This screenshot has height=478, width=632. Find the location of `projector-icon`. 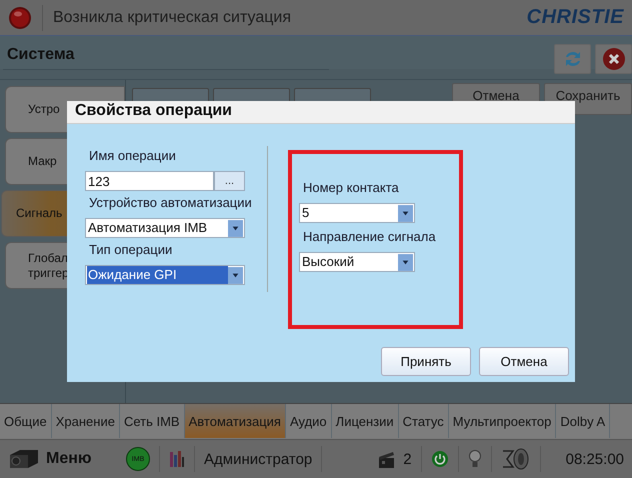

projector-icon is located at coordinates (24, 459).